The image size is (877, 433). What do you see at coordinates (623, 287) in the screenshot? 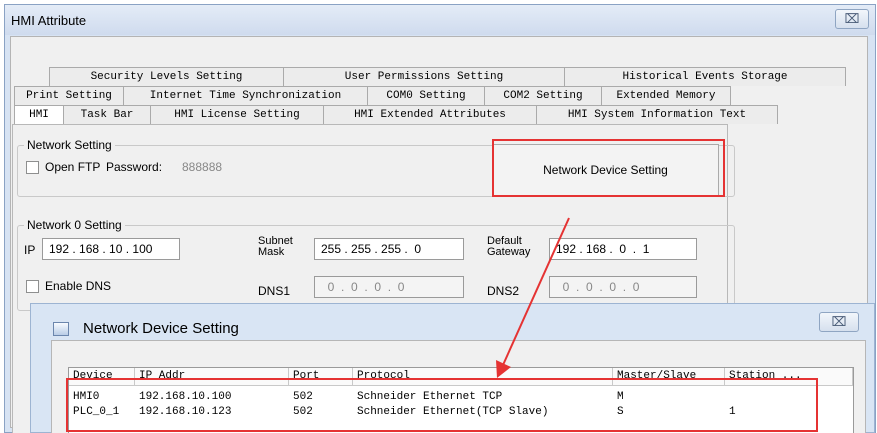
I see `dns2-field: 0 . 0 . 0 . 0` at bounding box center [623, 287].